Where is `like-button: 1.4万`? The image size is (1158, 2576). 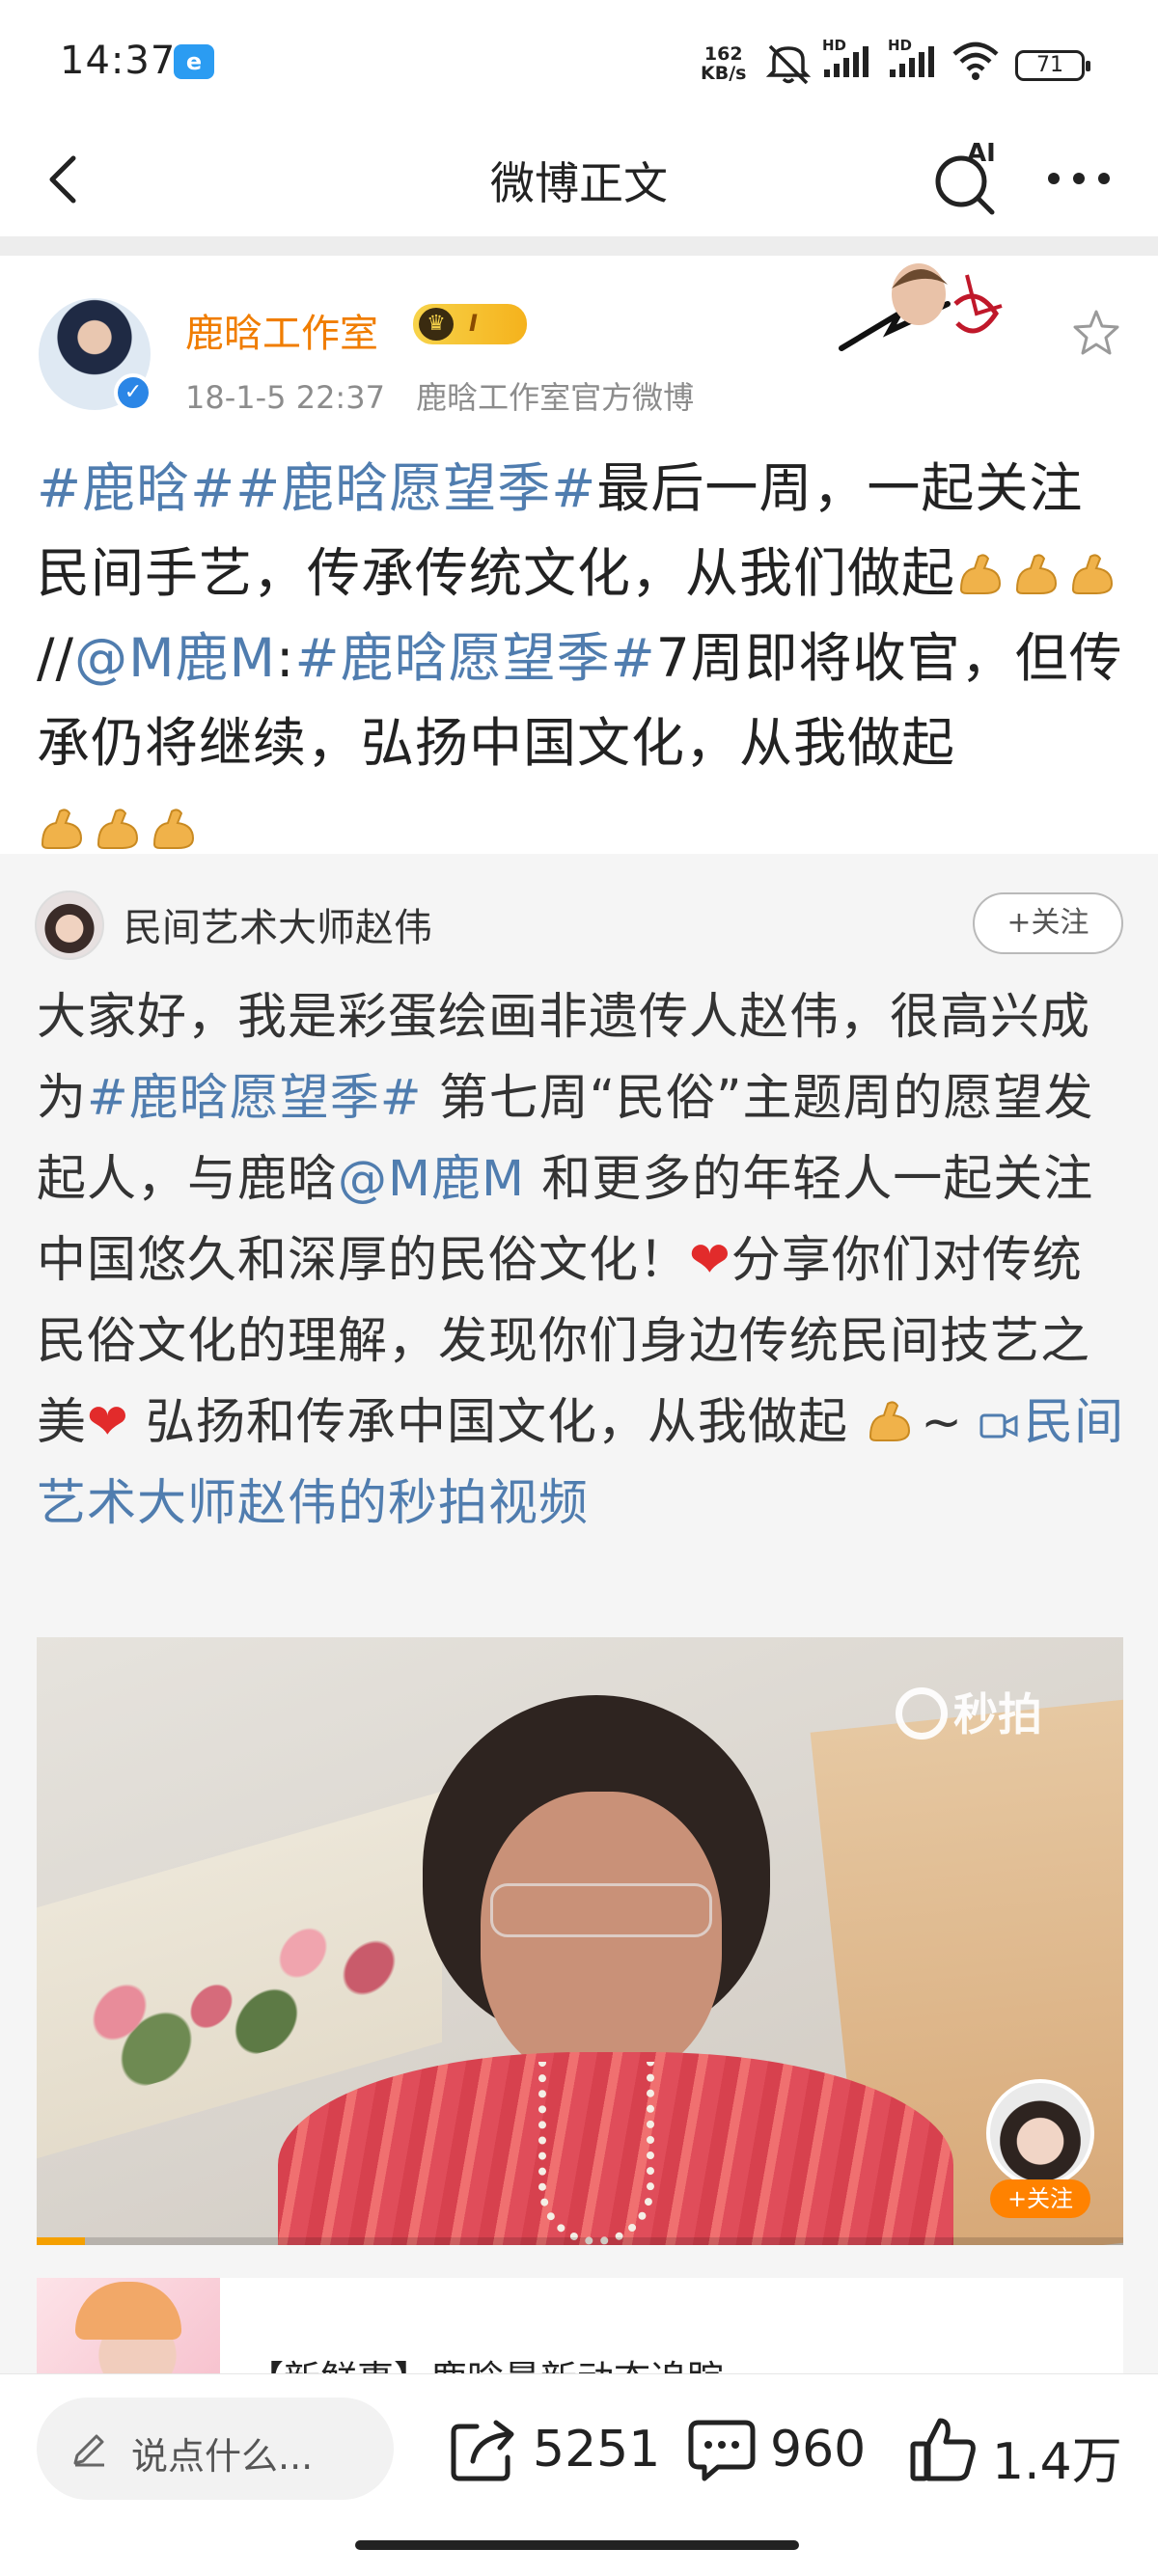
like-button: 1.4万 is located at coordinates (1018, 2452).